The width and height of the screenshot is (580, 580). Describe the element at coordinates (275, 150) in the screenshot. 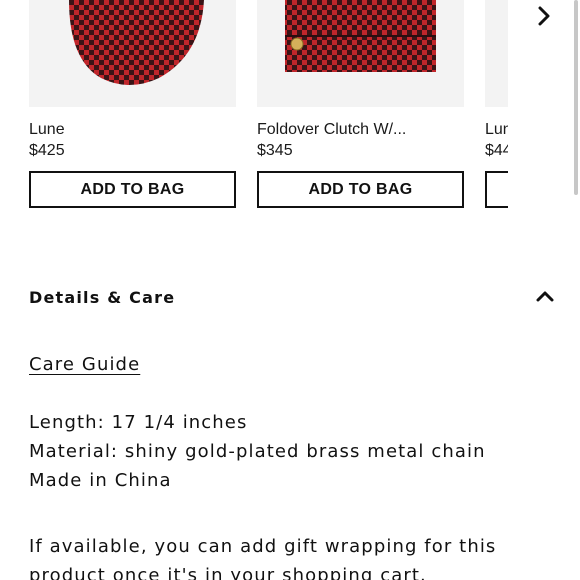

I see `product-price: $345` at that location.